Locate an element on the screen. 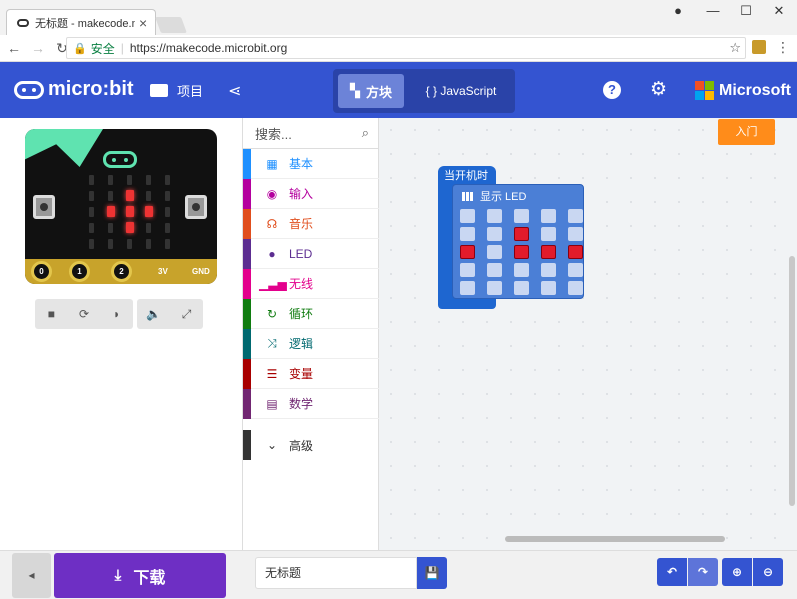 The height and width of the screenshot is (599, 797). browser-menu-icon: ⋮ is located at coordinates (783, 47).